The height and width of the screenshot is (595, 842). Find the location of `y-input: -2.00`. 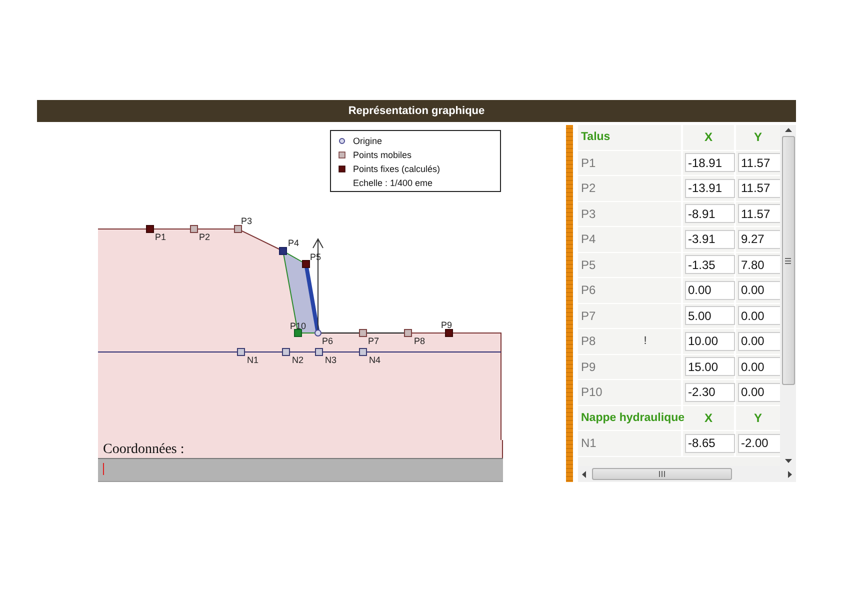

y-input: -2.00 is located at coordinates (759, 443).